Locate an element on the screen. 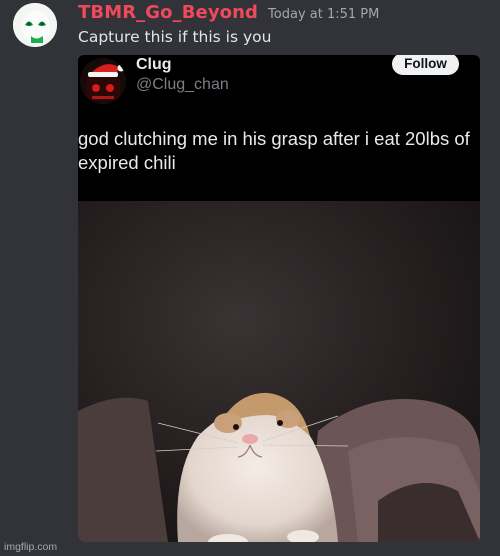 This screenshot has width=500, height=556. tweet-display-name: Clug is located at coordinates (154, 64).